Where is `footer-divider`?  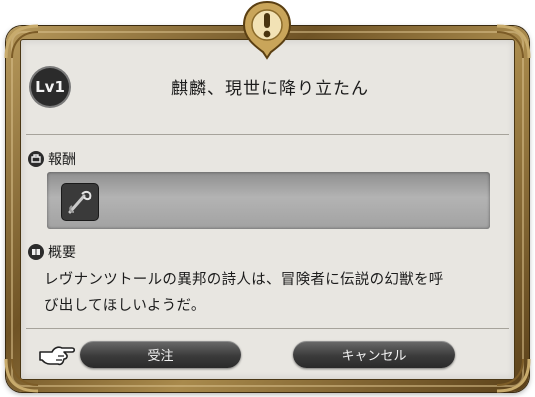 footer-divider is located at coordinates (267, 328).